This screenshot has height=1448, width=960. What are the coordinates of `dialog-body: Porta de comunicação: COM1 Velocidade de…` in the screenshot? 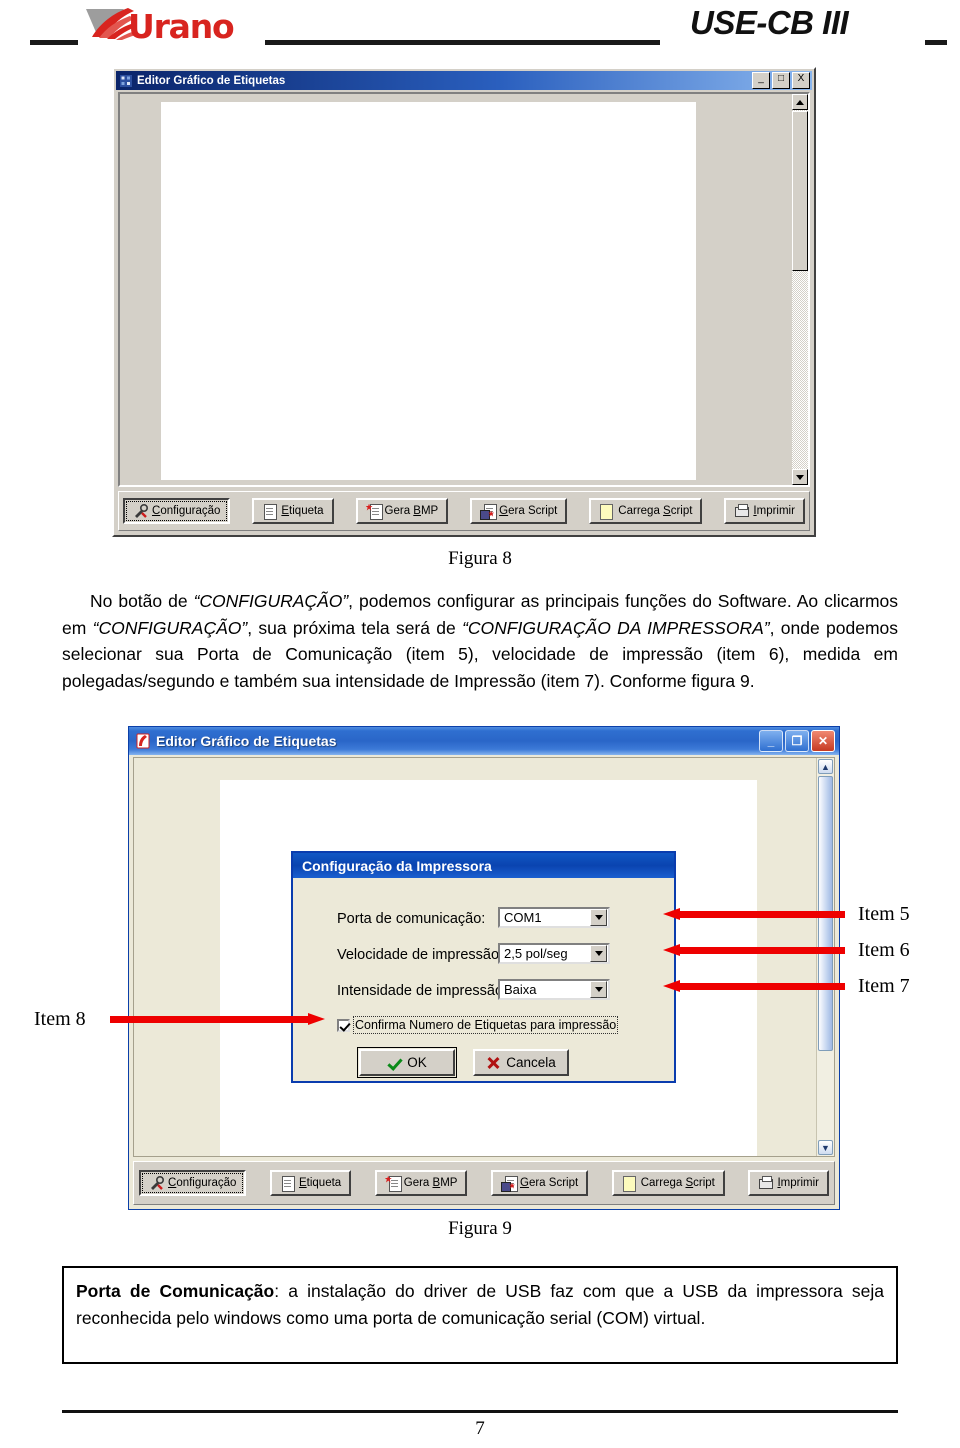 It's located at (483, 979).